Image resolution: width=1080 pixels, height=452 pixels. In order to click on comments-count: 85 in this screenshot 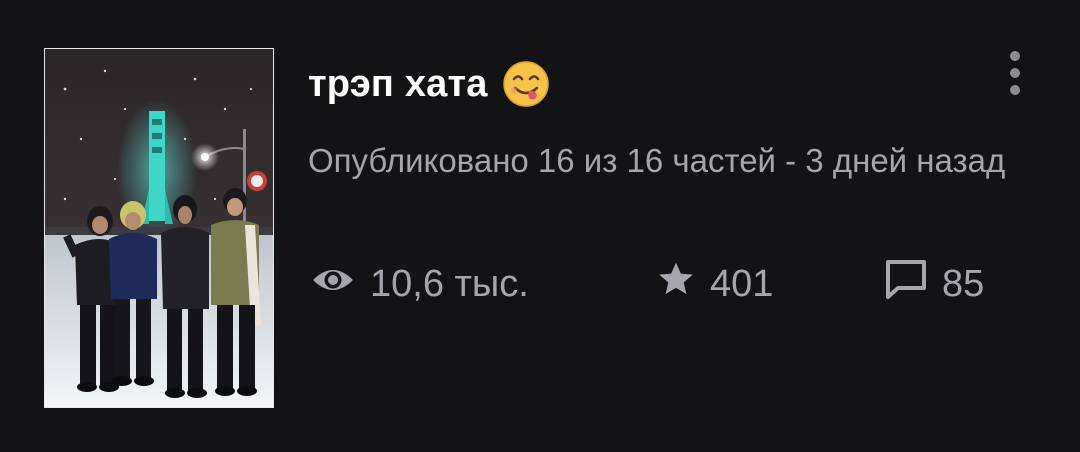, I will do `click(963, 283)`.